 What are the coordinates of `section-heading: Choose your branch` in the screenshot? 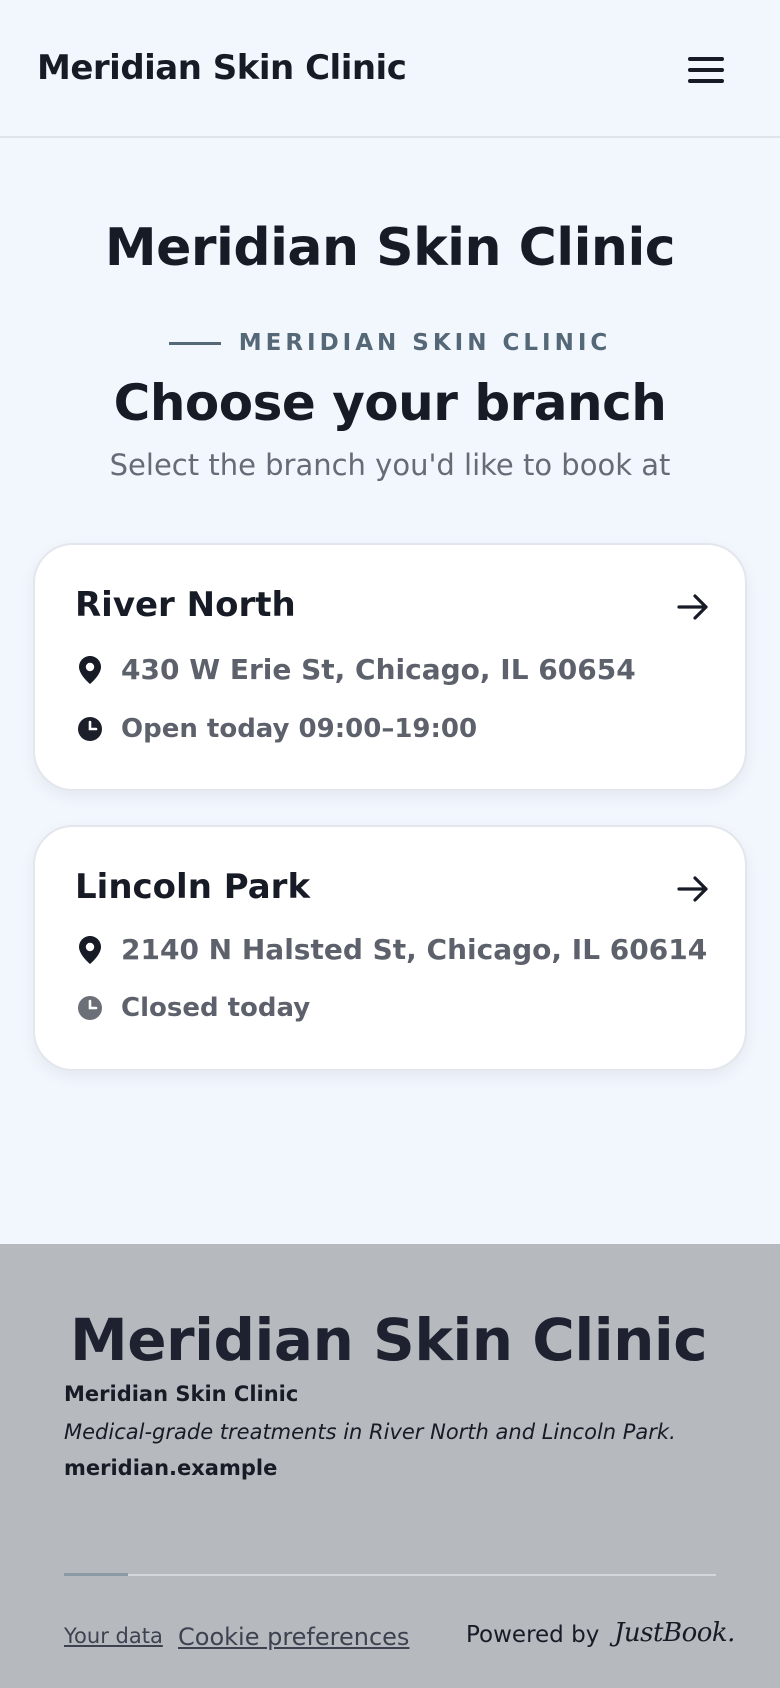 It's located at (390, 403).